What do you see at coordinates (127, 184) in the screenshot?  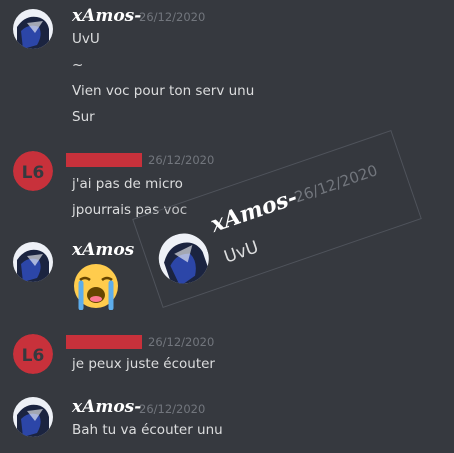 I see `message-text: j'ai pas de micro` at bounding box center [127, 184].